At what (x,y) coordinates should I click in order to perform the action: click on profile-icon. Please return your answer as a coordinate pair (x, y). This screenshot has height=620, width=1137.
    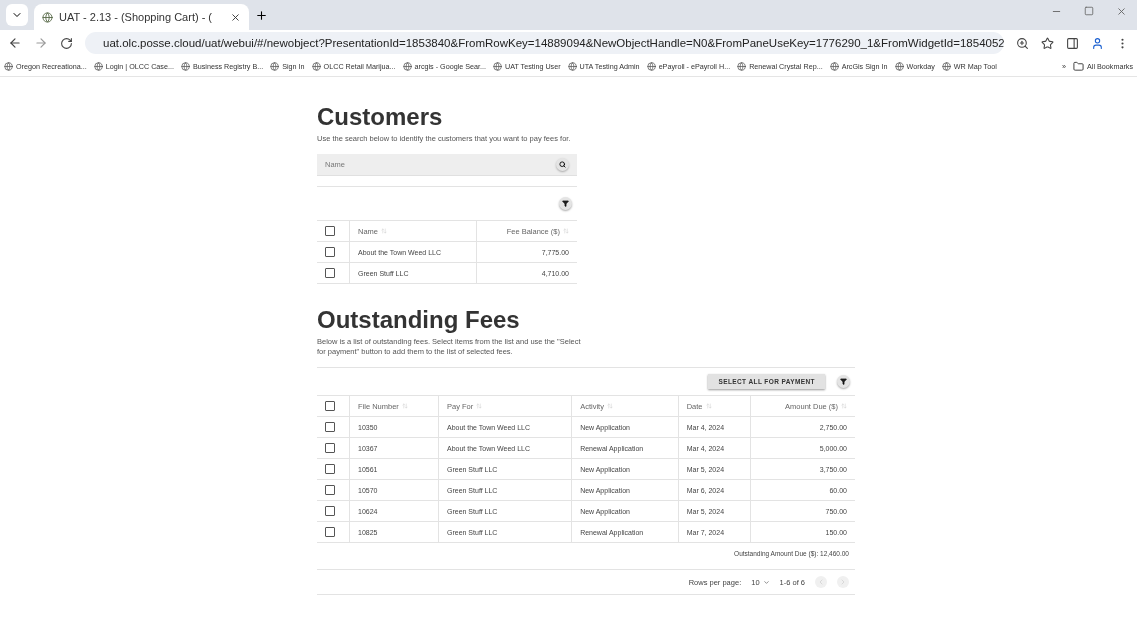
    Looking at the image, I should click on (1097, 43).